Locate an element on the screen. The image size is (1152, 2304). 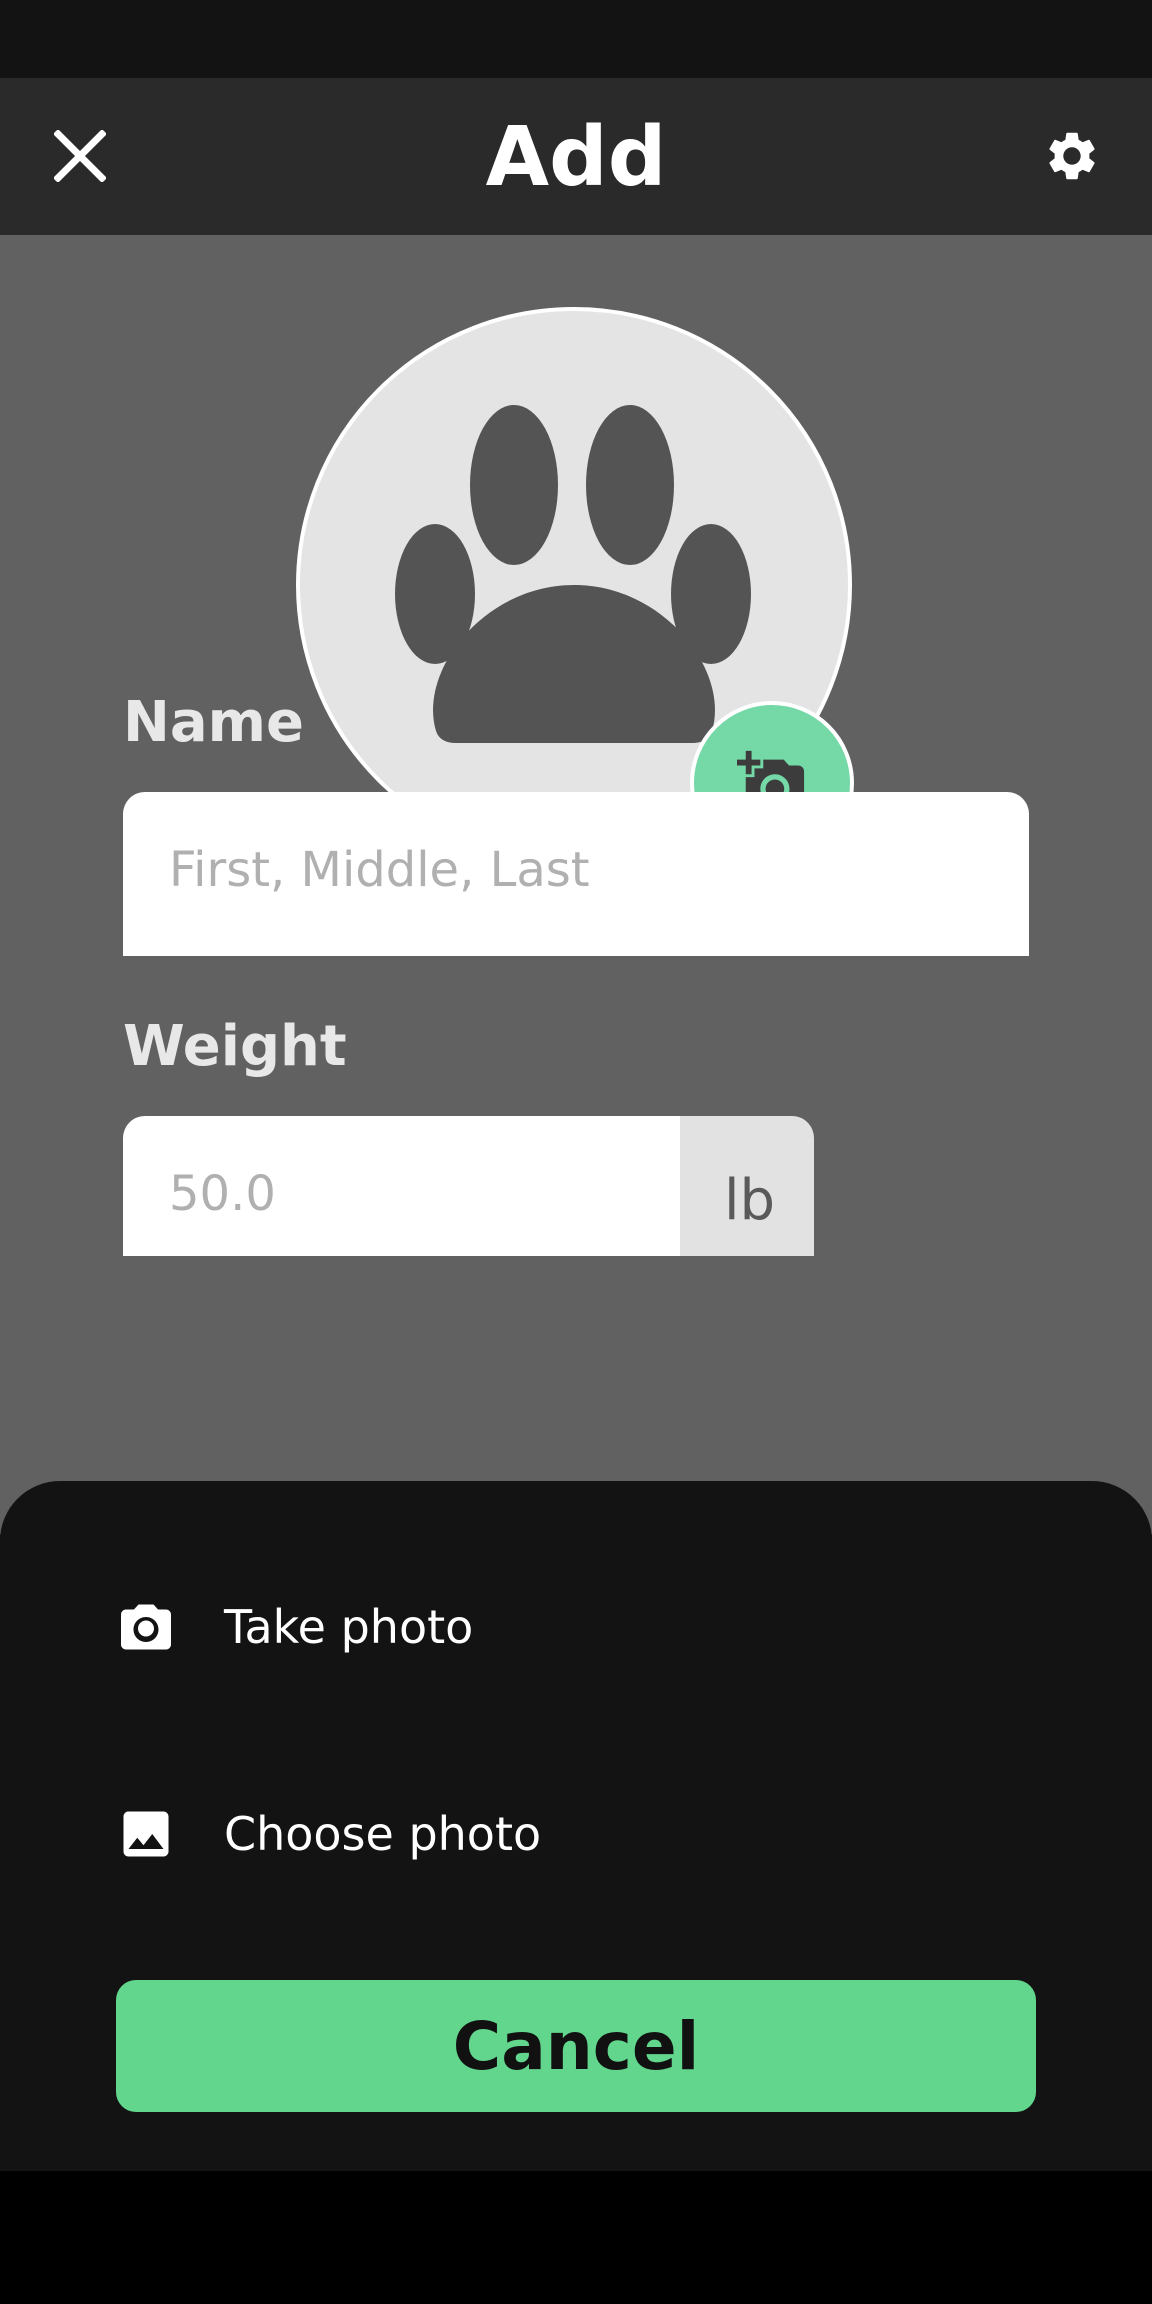
gear-icon is located at coordinates (1072, 156).